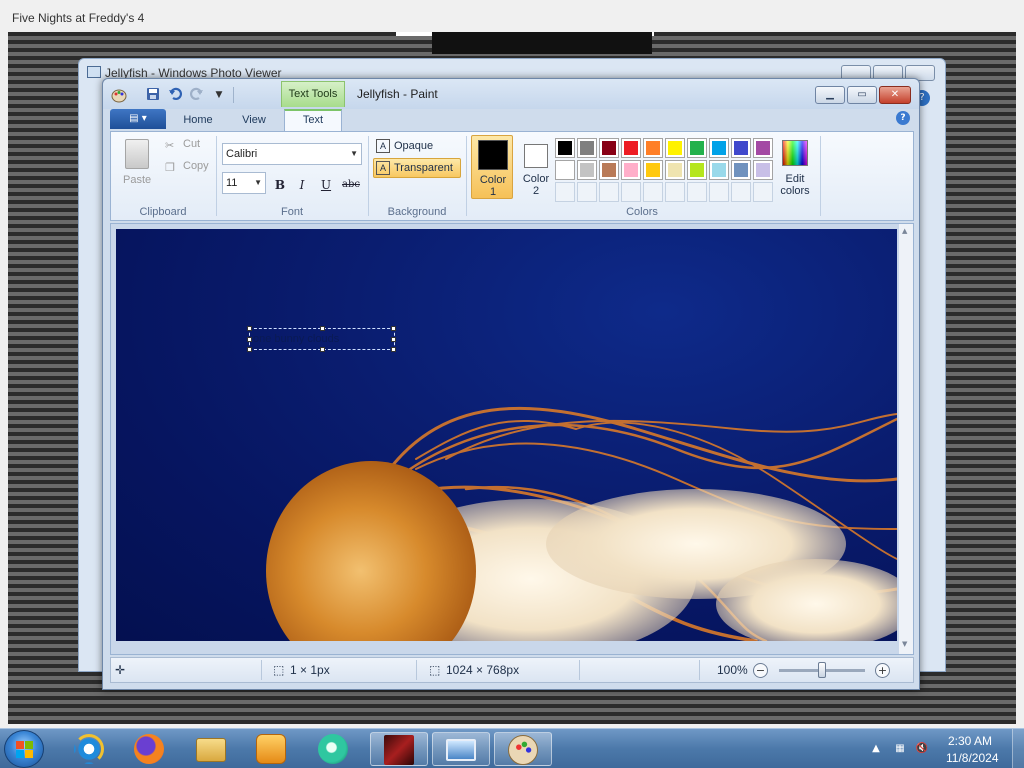 The width and height of the screenshot is (1024, 768). What do you see at coordinates (417, 168) in the screenshot?
I see `transparent-button: A Transparent` at bounding box center [417, 168].